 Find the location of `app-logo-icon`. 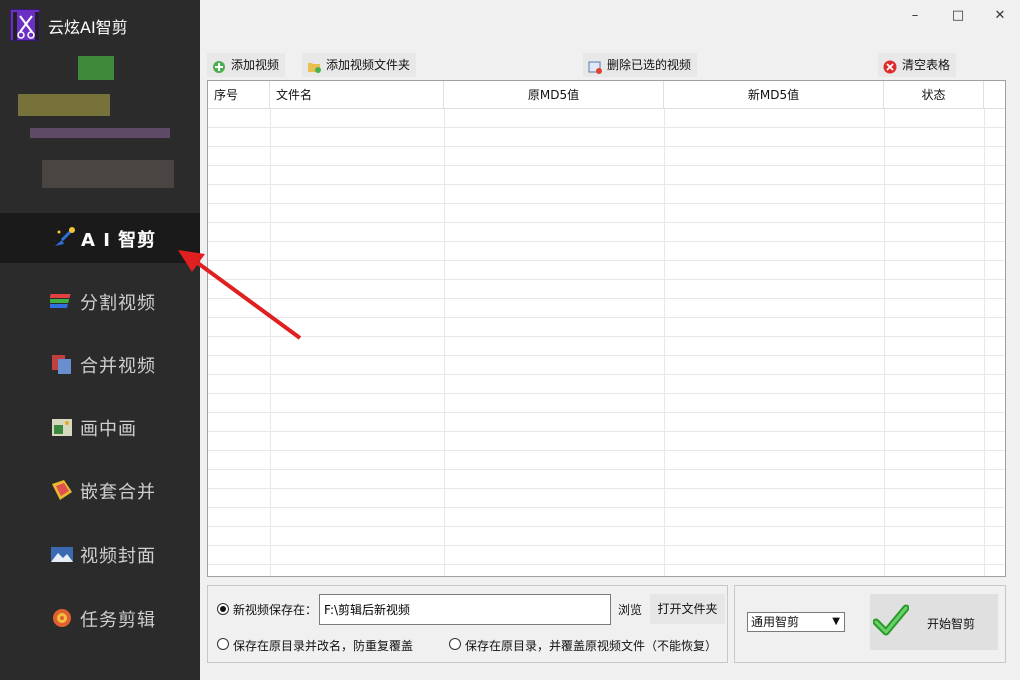

app-logo-icon is located at coordinates (25, 25).